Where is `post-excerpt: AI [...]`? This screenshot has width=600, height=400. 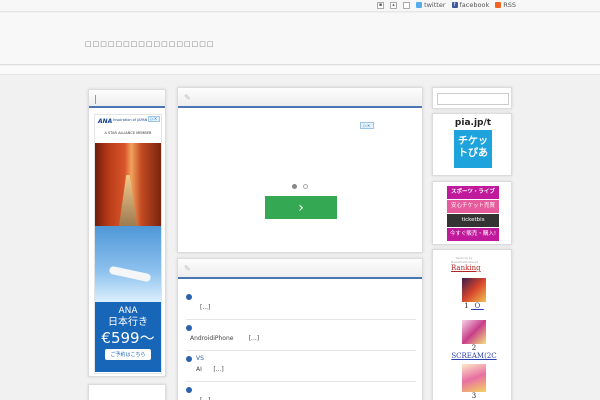 post-excerpt: AI [...] is located at coordinates (210, 369).